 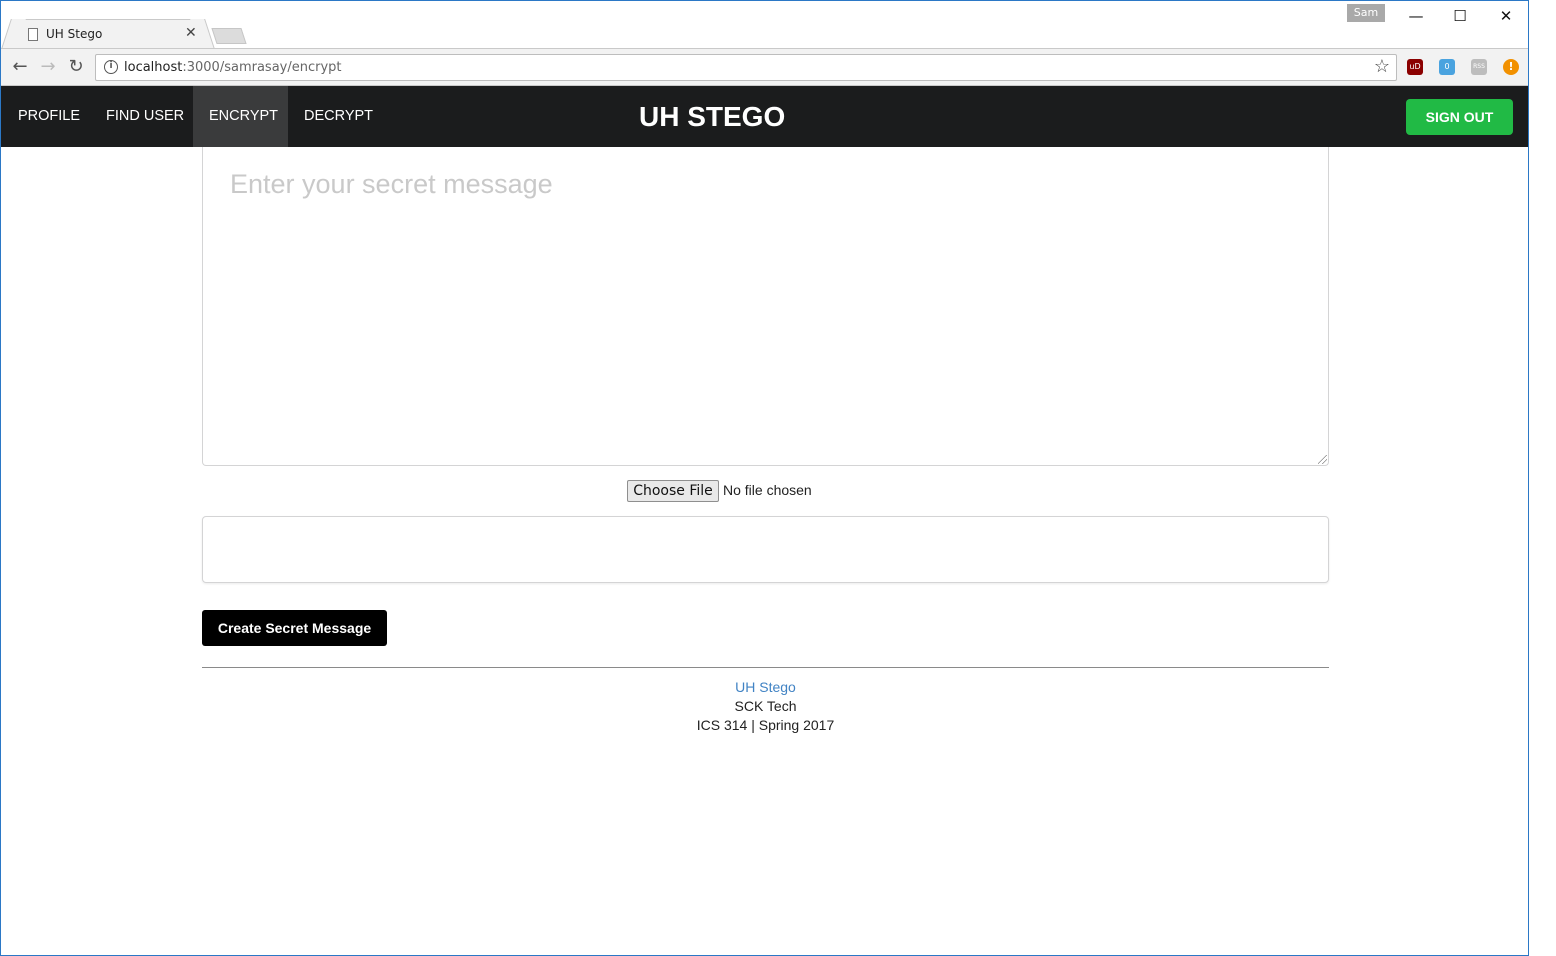 What do you see at coordinates (229, 36) in the screenshot?
I see `new-tab-button` at bounding box center [229, 36].